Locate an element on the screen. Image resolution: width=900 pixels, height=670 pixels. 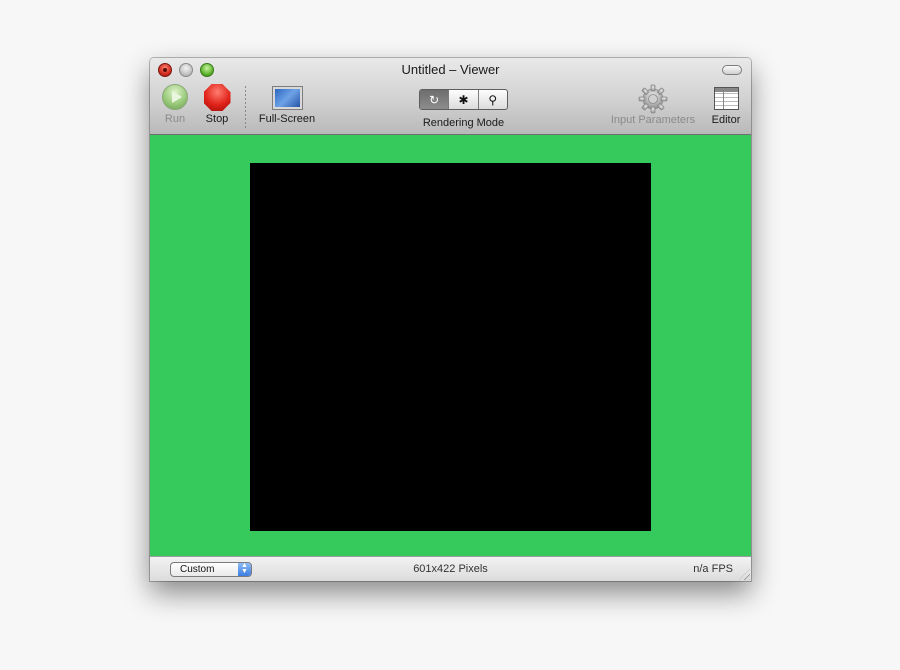
input-parameters-label: Input Parameters is located at coordinates (653, 120).